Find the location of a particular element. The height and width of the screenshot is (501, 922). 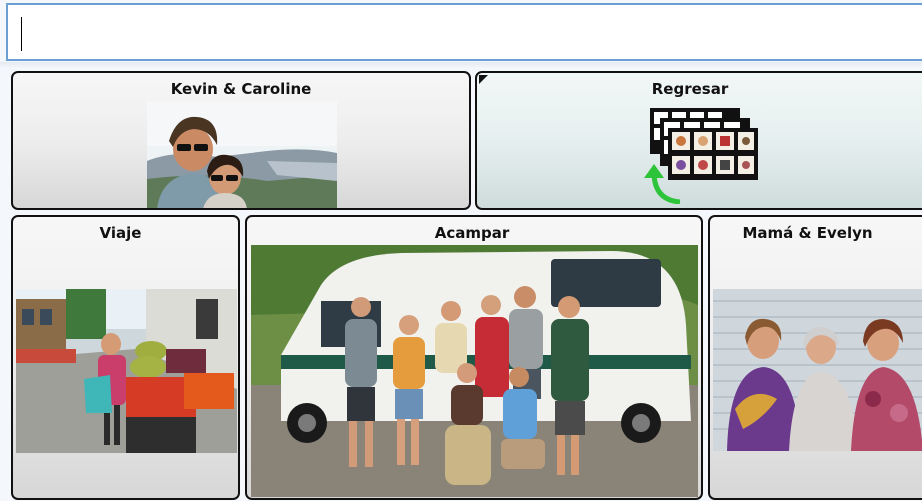

regresar-button: Regresar is located at coordinates (698, 140).